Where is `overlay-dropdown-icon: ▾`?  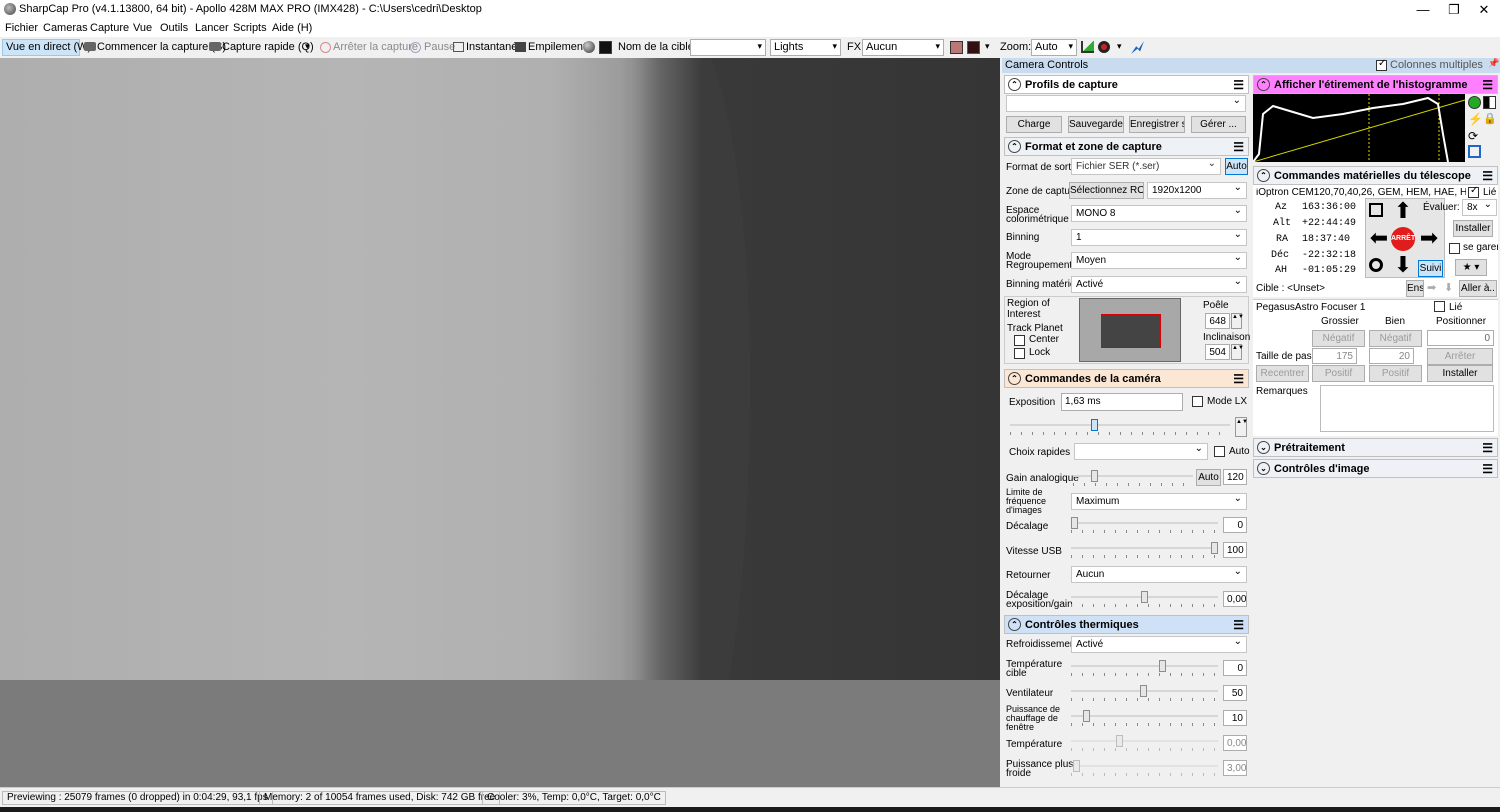 overlay-dropdown-icon: ▾ is located at coordinates (987, 46).